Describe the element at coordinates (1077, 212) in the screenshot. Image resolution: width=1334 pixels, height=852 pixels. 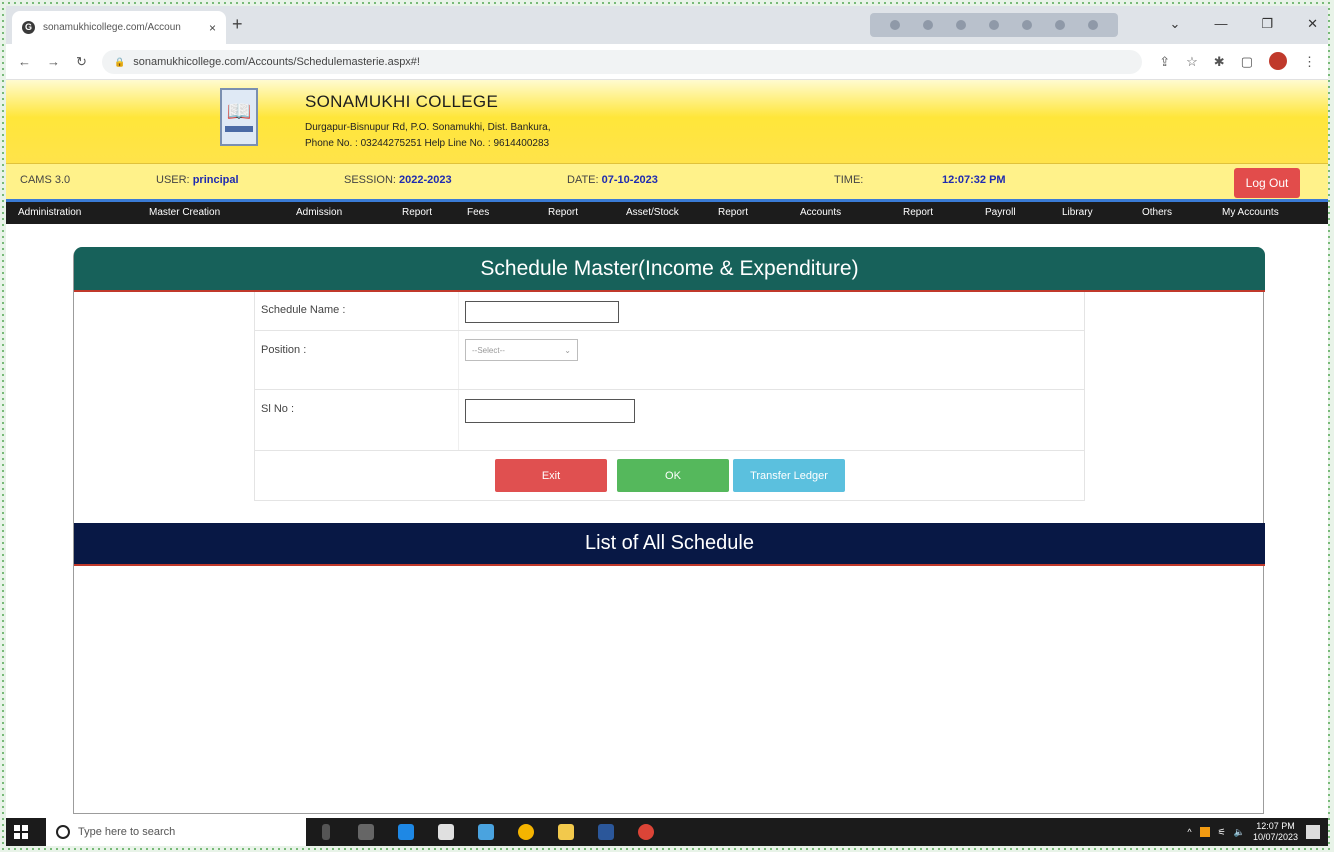
I see `menu-library: Library` at that location.